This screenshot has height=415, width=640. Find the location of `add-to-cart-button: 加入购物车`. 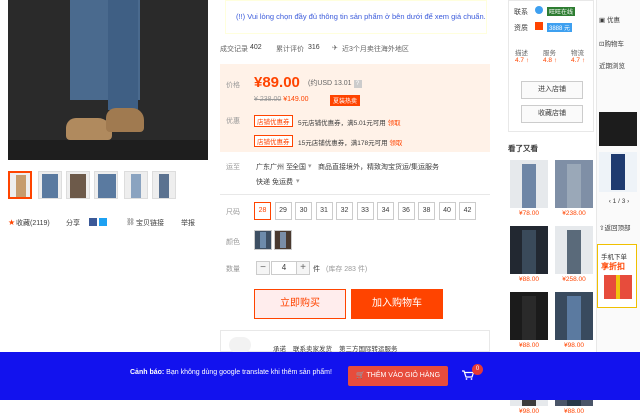

add-to-cart-button: 加入购物车 is located at coordinates (397, 304).